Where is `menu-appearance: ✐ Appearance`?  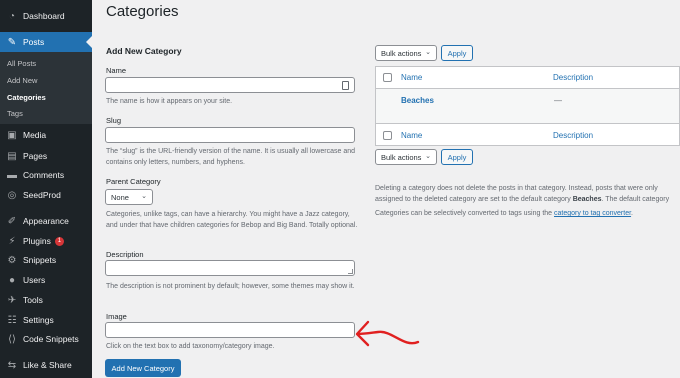 menu-appearance: ✐ Appearance is located at coordinates (46, 221).